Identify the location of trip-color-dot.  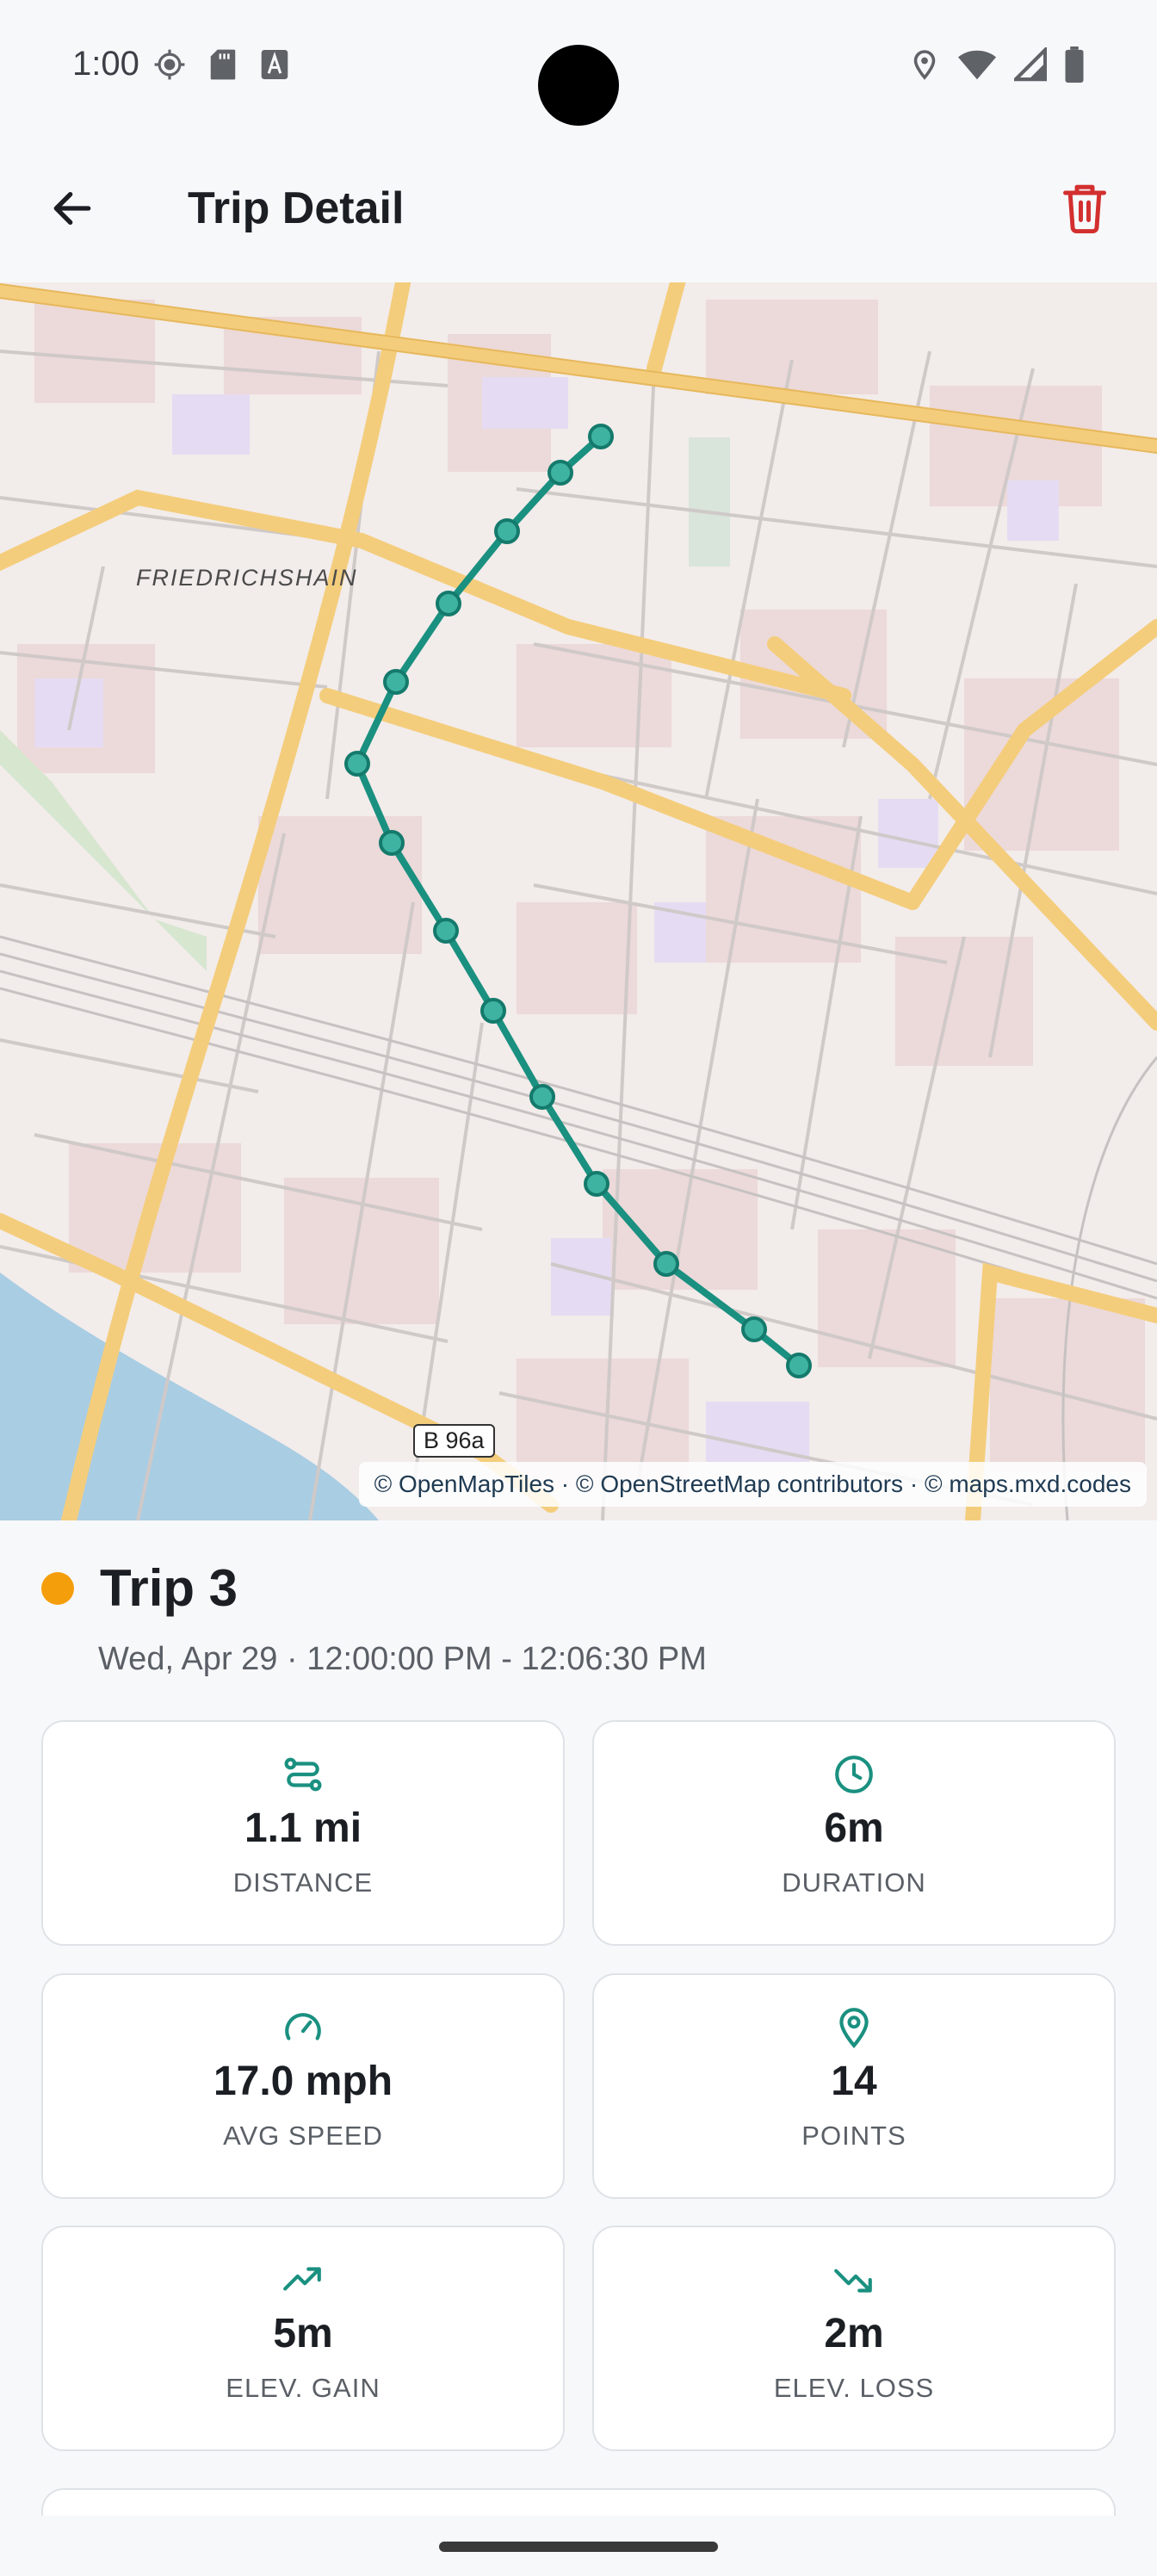
(58, 1588).